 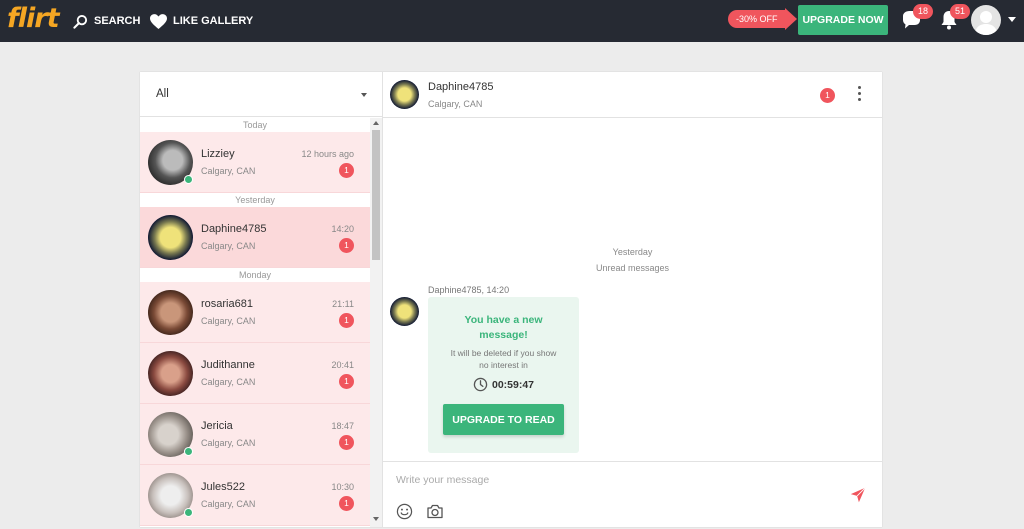 What do you see at coordinates (376, 195) in the screenshot?
I see `scroll-thumb` at bounding box center [376, 195].